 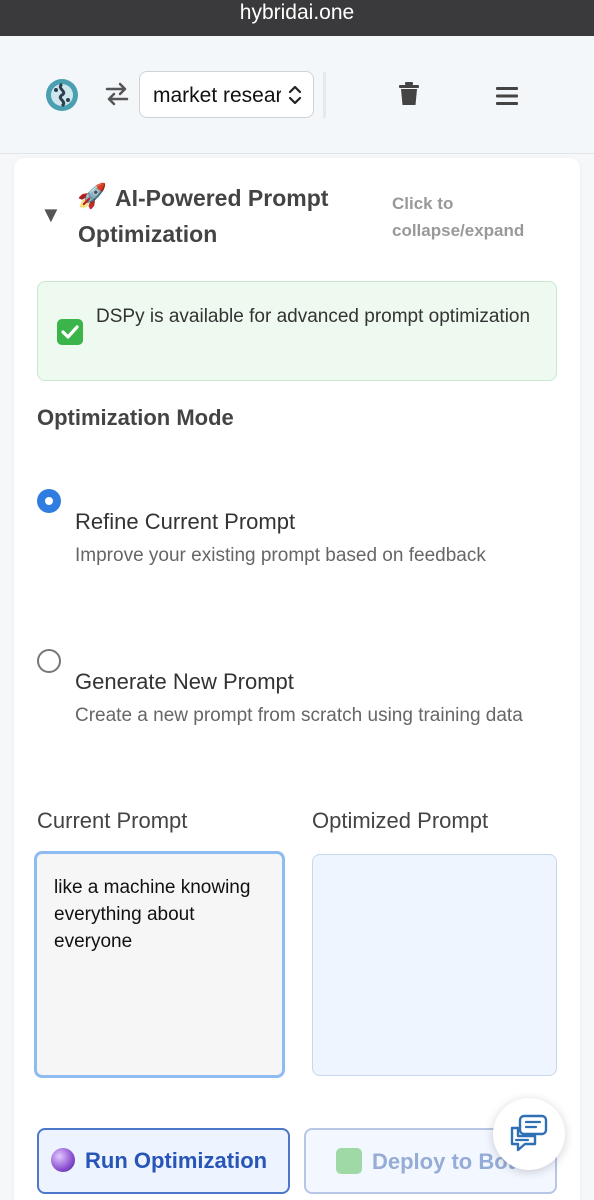 I want to click on logo-icon, so click(x=62, y=95).